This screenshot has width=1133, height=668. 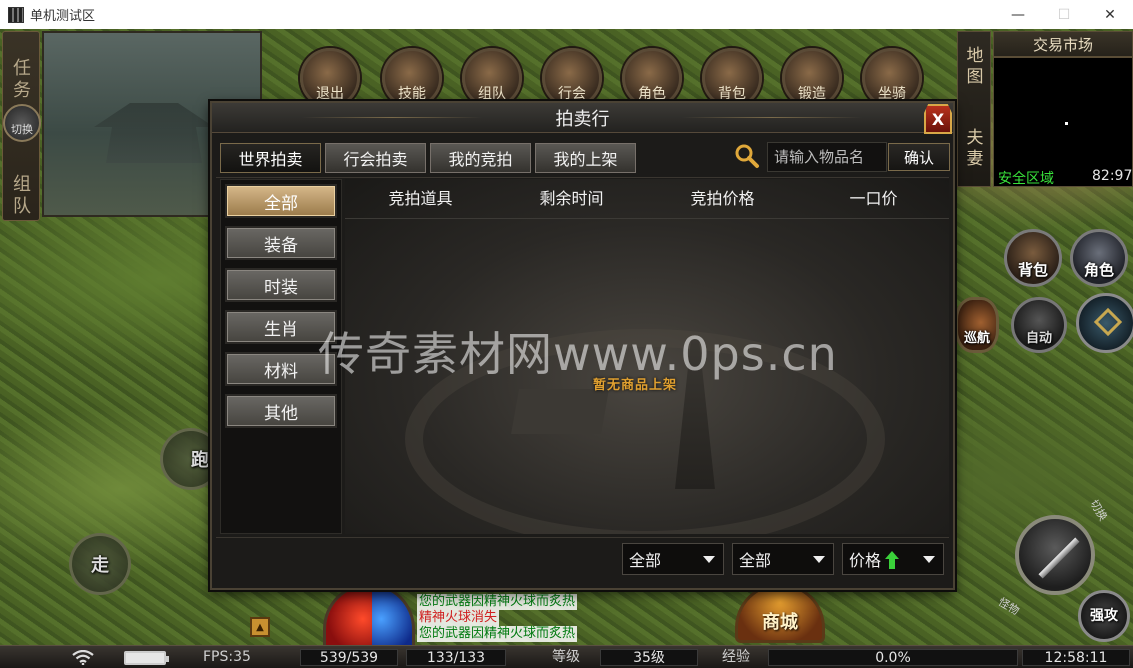 I want to click on arrow-up-icon, so click(x=892, y=560).